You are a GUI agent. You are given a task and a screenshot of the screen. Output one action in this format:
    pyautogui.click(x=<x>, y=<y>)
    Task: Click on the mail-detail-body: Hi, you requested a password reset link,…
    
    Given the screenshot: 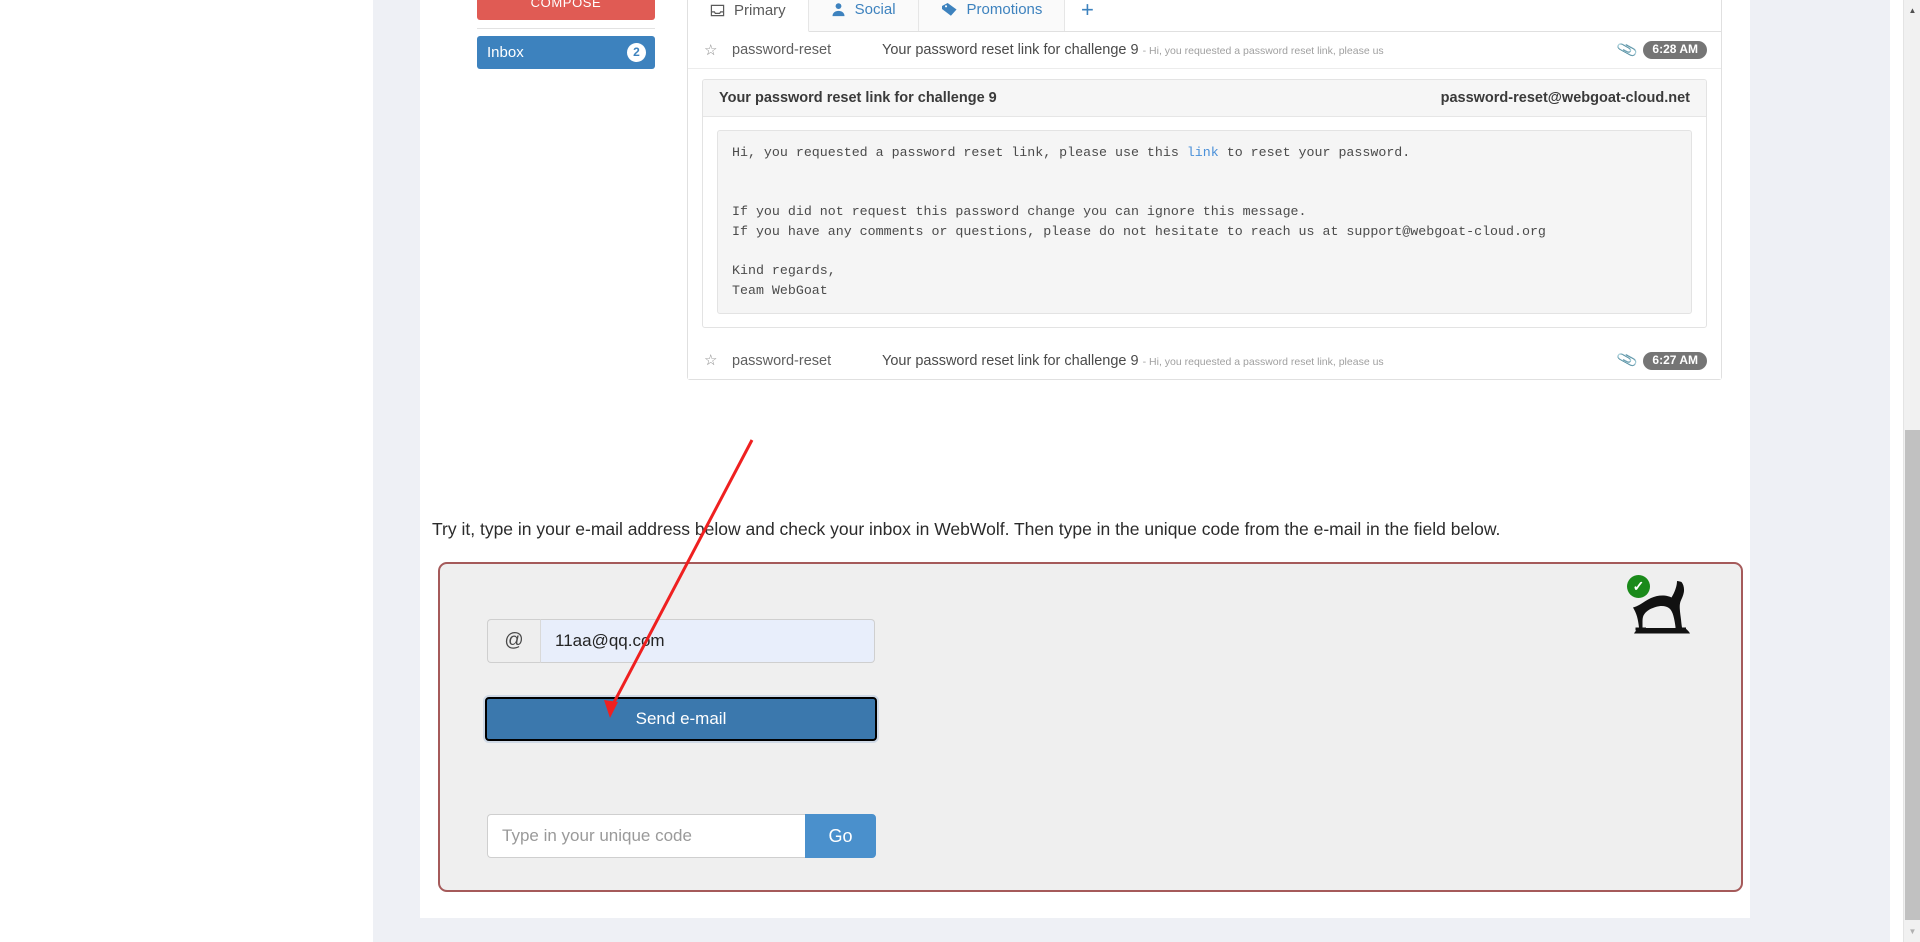 What is the action you would take?
    pyautogui.click(x=1204, y=222)
    